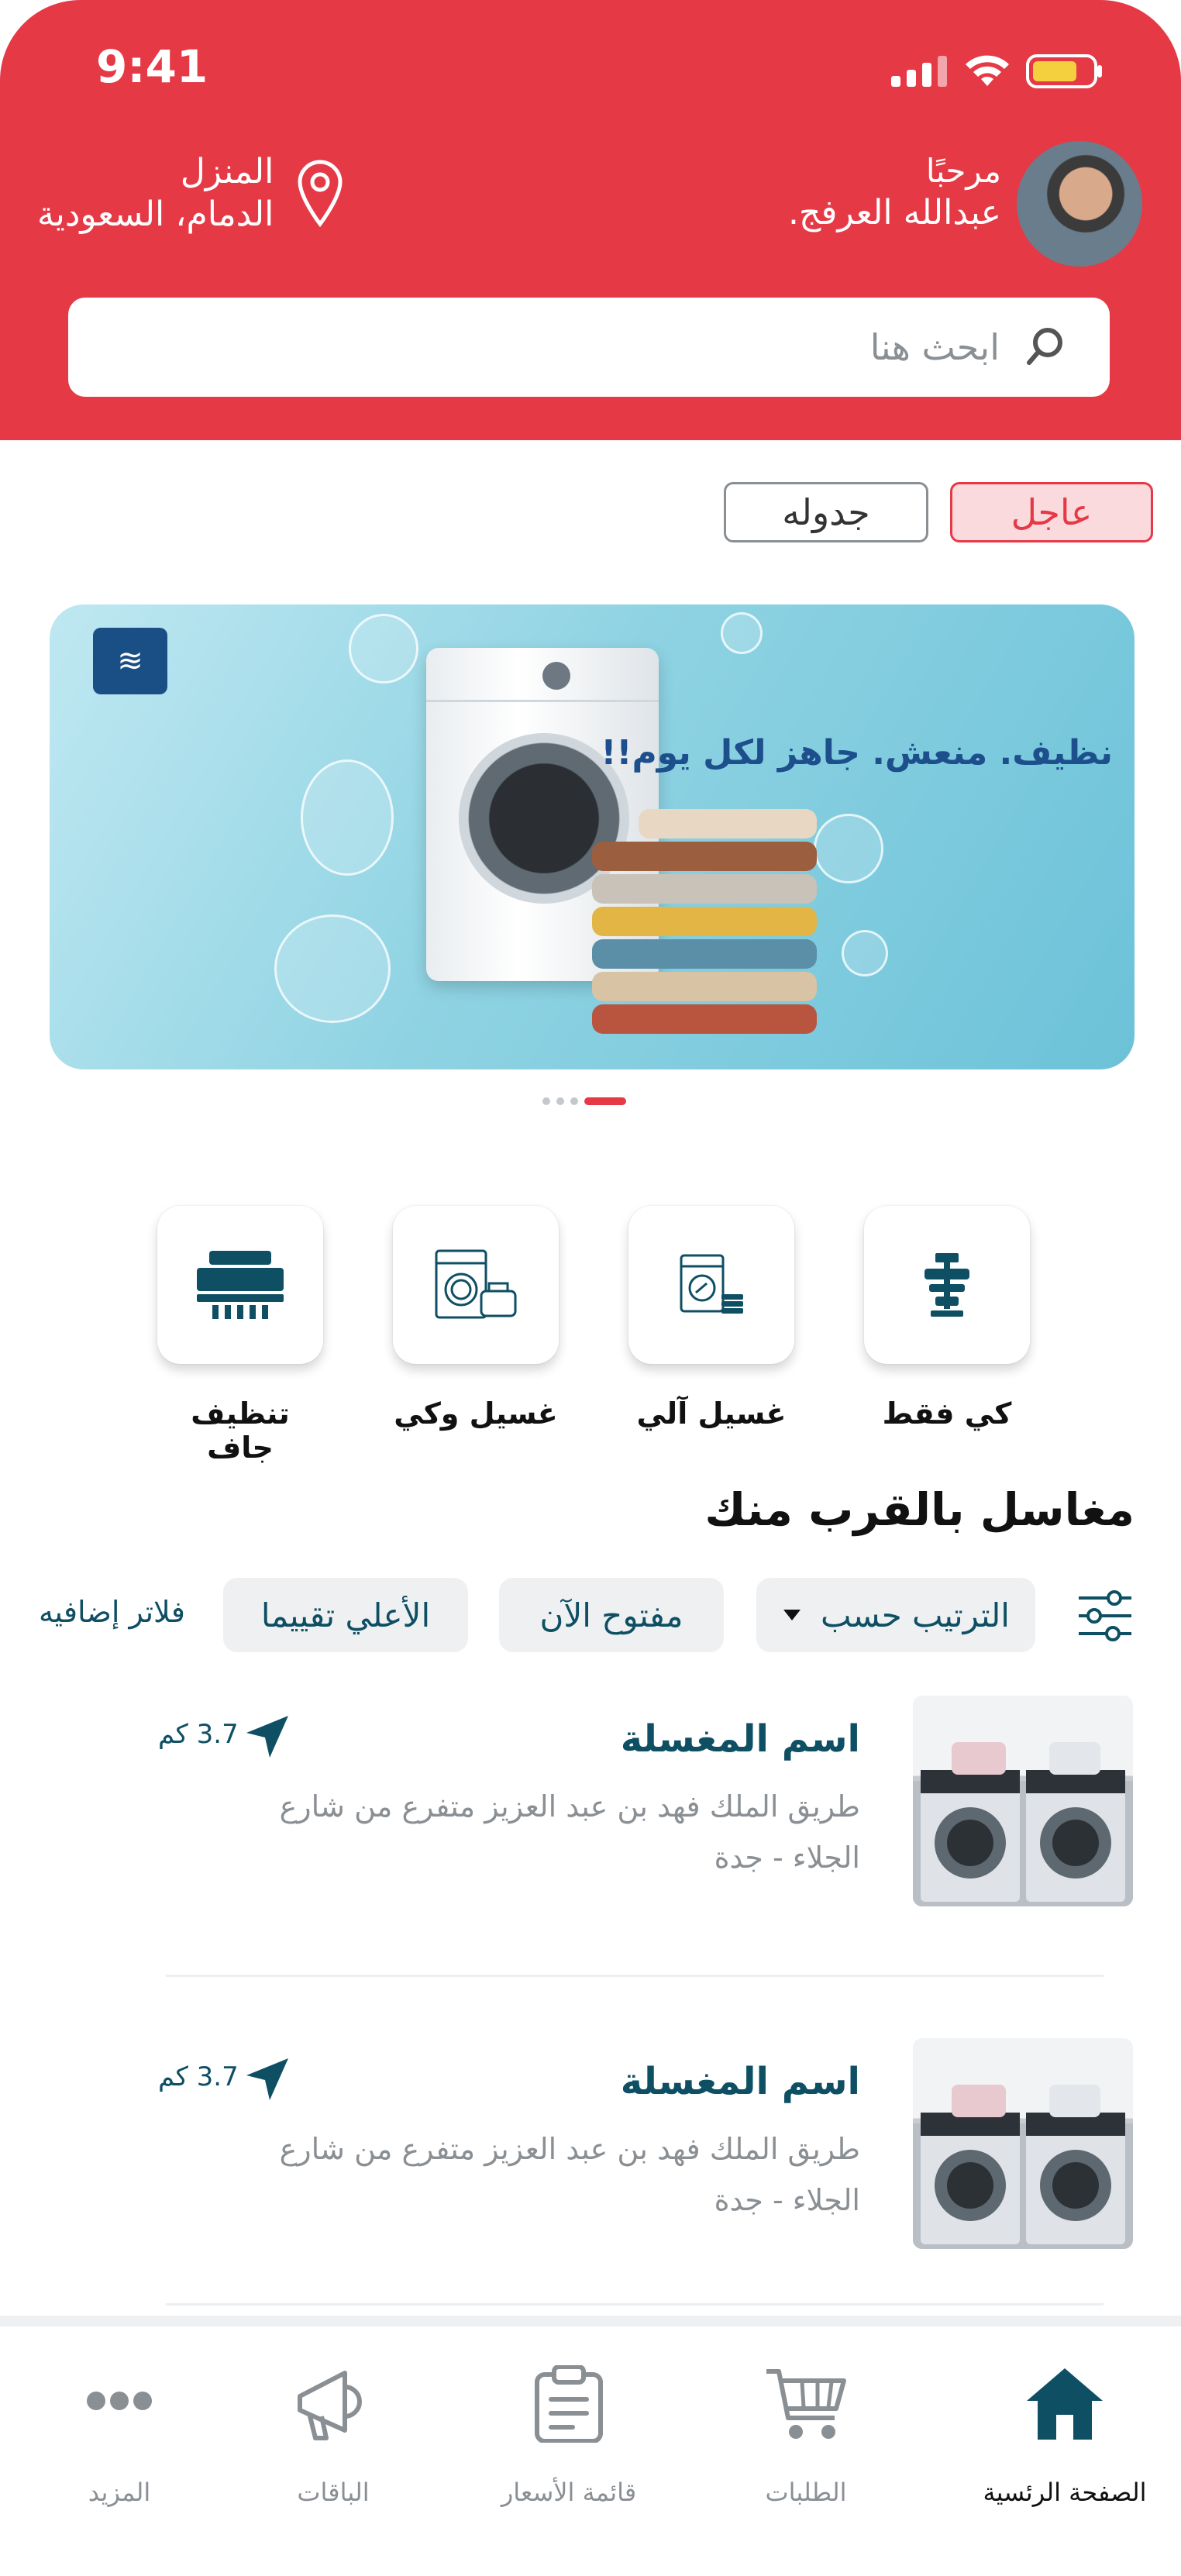  What do you see at coordinates (569, 2492) in the screenshot?
I see `nav-label: قائمة الأسعار` at bounding box center [569, 2492].